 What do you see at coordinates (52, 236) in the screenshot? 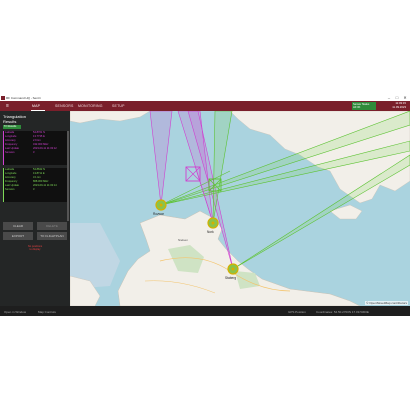
I see `to-flightplan-button: TO FLIGHTPLAN` at bounding box center [52, 236].